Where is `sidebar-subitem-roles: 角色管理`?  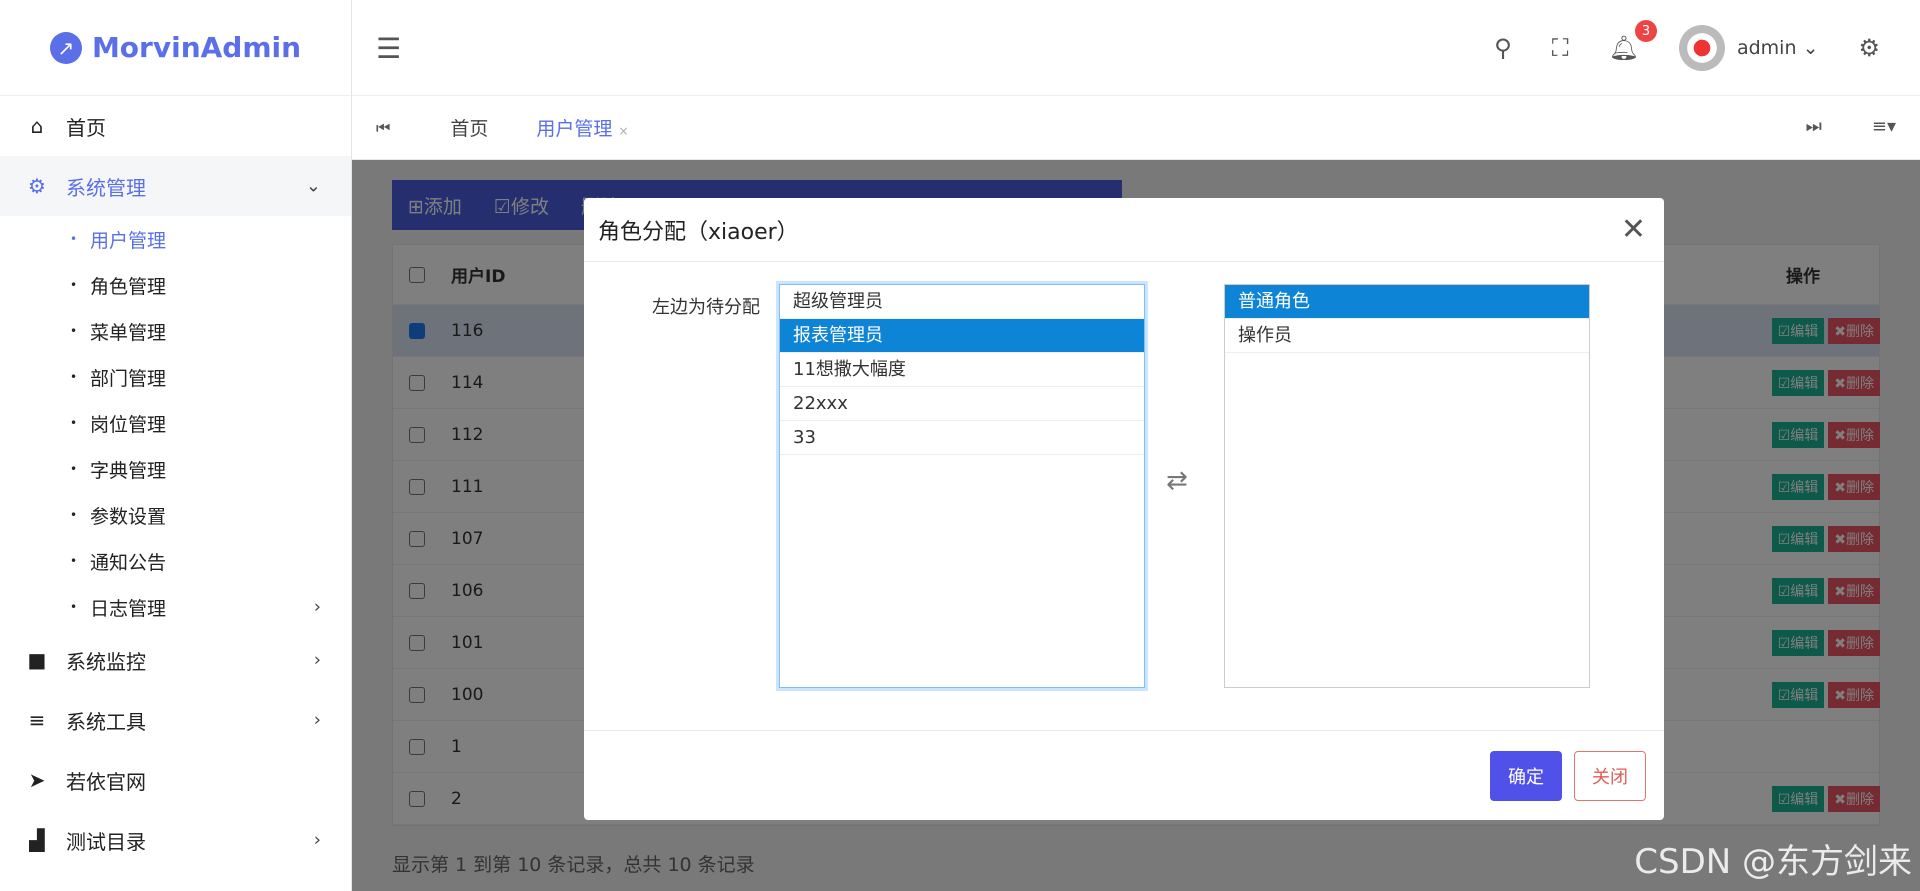
sidebar-subitem-roles: 角色管理 is located at coordinates (175, 285).